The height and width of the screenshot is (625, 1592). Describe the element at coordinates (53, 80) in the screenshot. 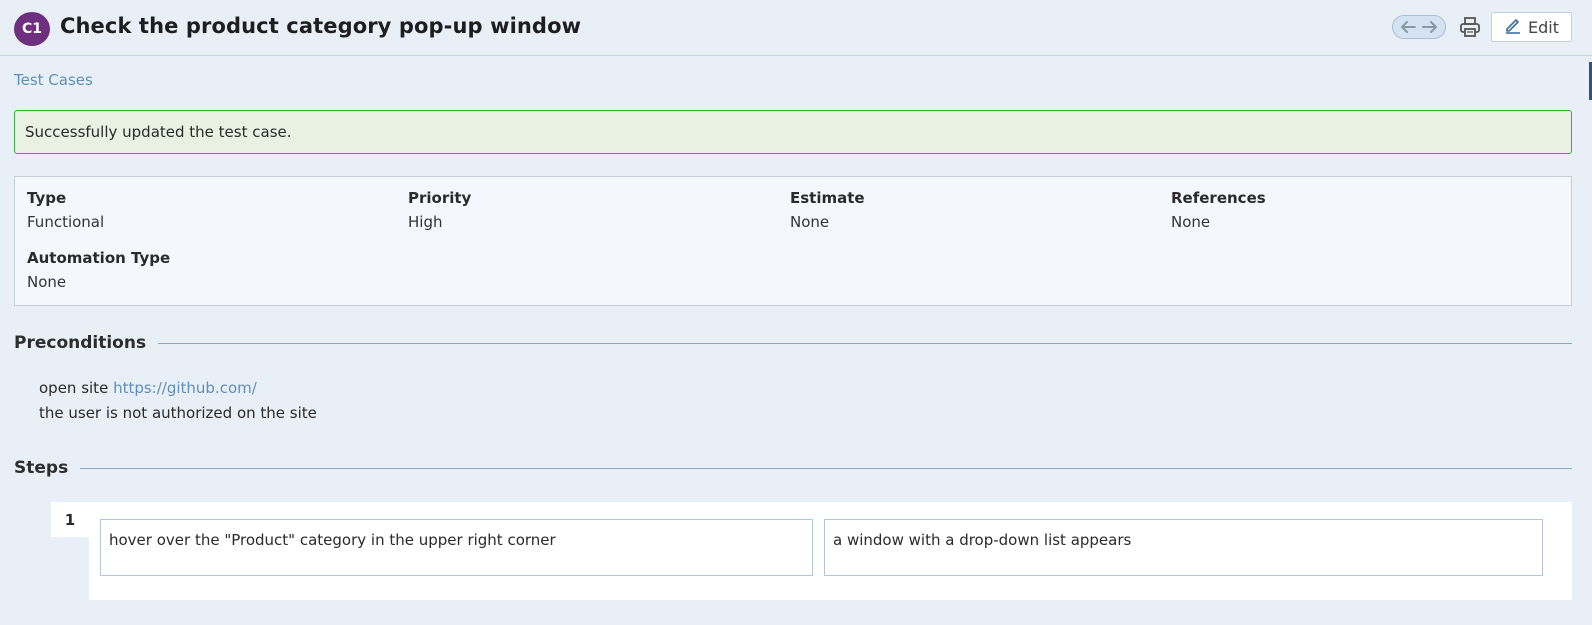

I see `breadcrumb-test-cases: Test Cases` at that location.